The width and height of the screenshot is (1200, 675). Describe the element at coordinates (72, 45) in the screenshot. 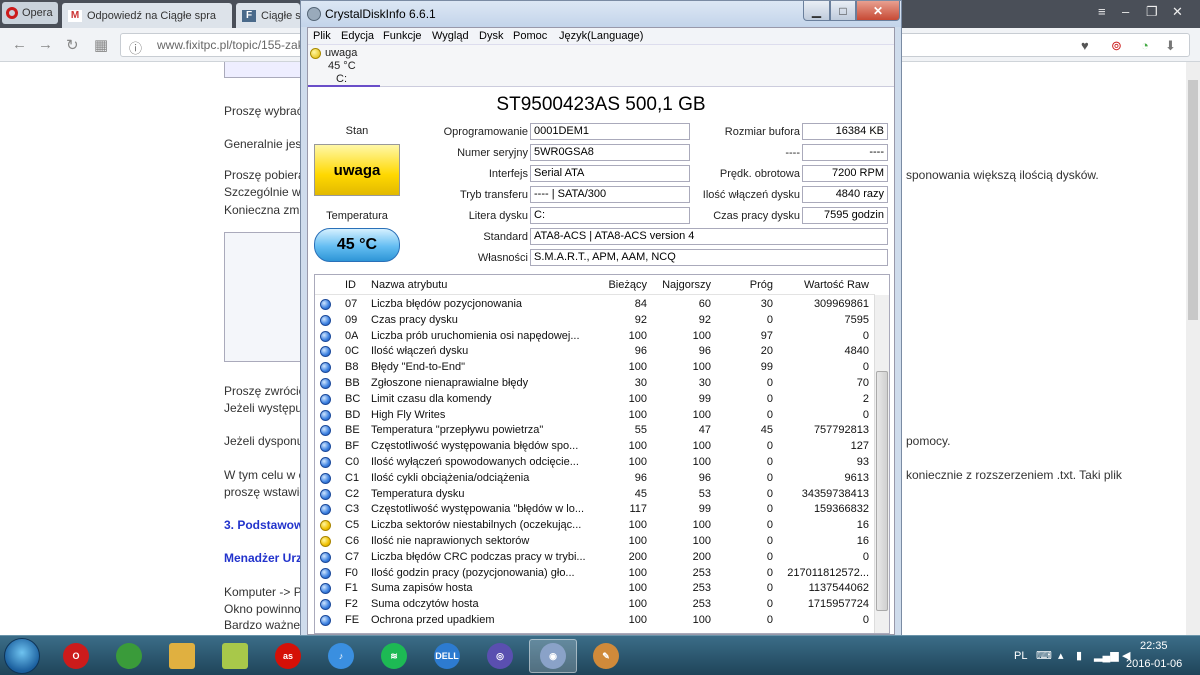

I see `reload-icon: ↻` at that location.